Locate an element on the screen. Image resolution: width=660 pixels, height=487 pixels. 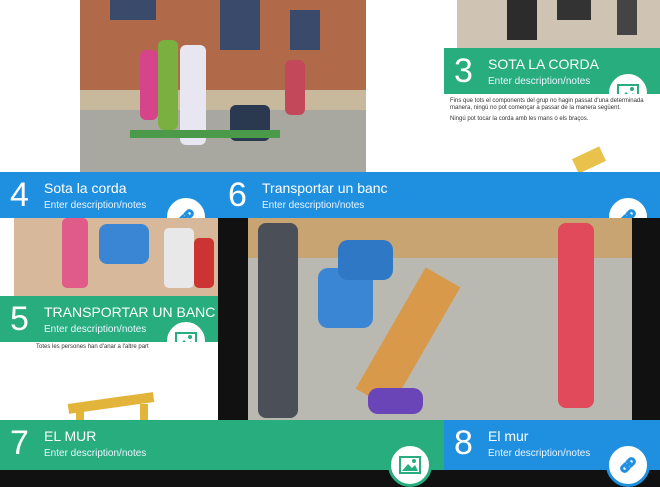
tile-6-number: 6 is located at coordinates (237, 195).